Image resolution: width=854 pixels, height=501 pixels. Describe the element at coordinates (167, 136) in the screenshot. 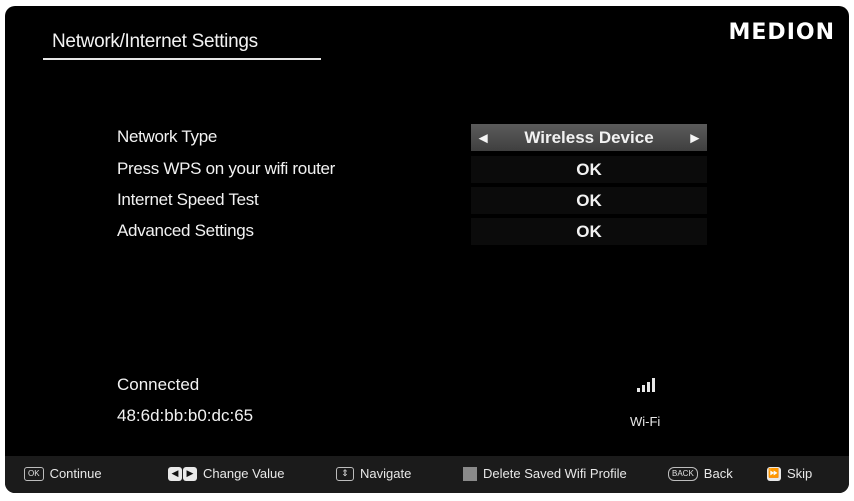

I see `network-type-label: Network Type` at that location.